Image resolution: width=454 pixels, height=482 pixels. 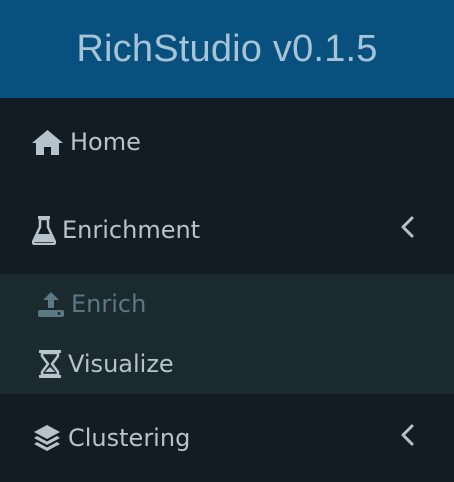 I want to click on flask-icon, so click(x=44, y=230).